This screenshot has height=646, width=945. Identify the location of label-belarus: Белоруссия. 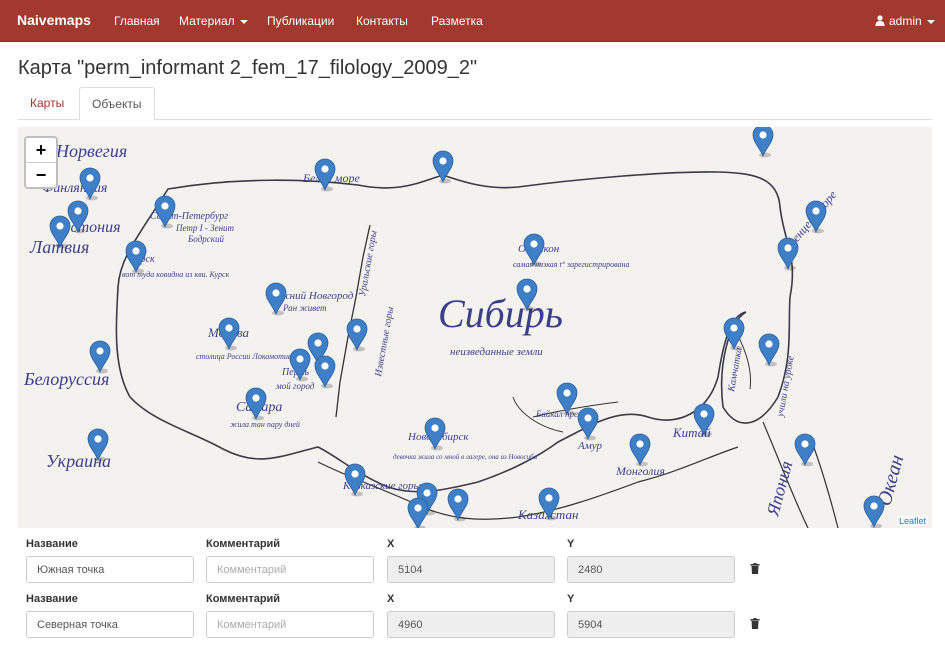
(66, 379).